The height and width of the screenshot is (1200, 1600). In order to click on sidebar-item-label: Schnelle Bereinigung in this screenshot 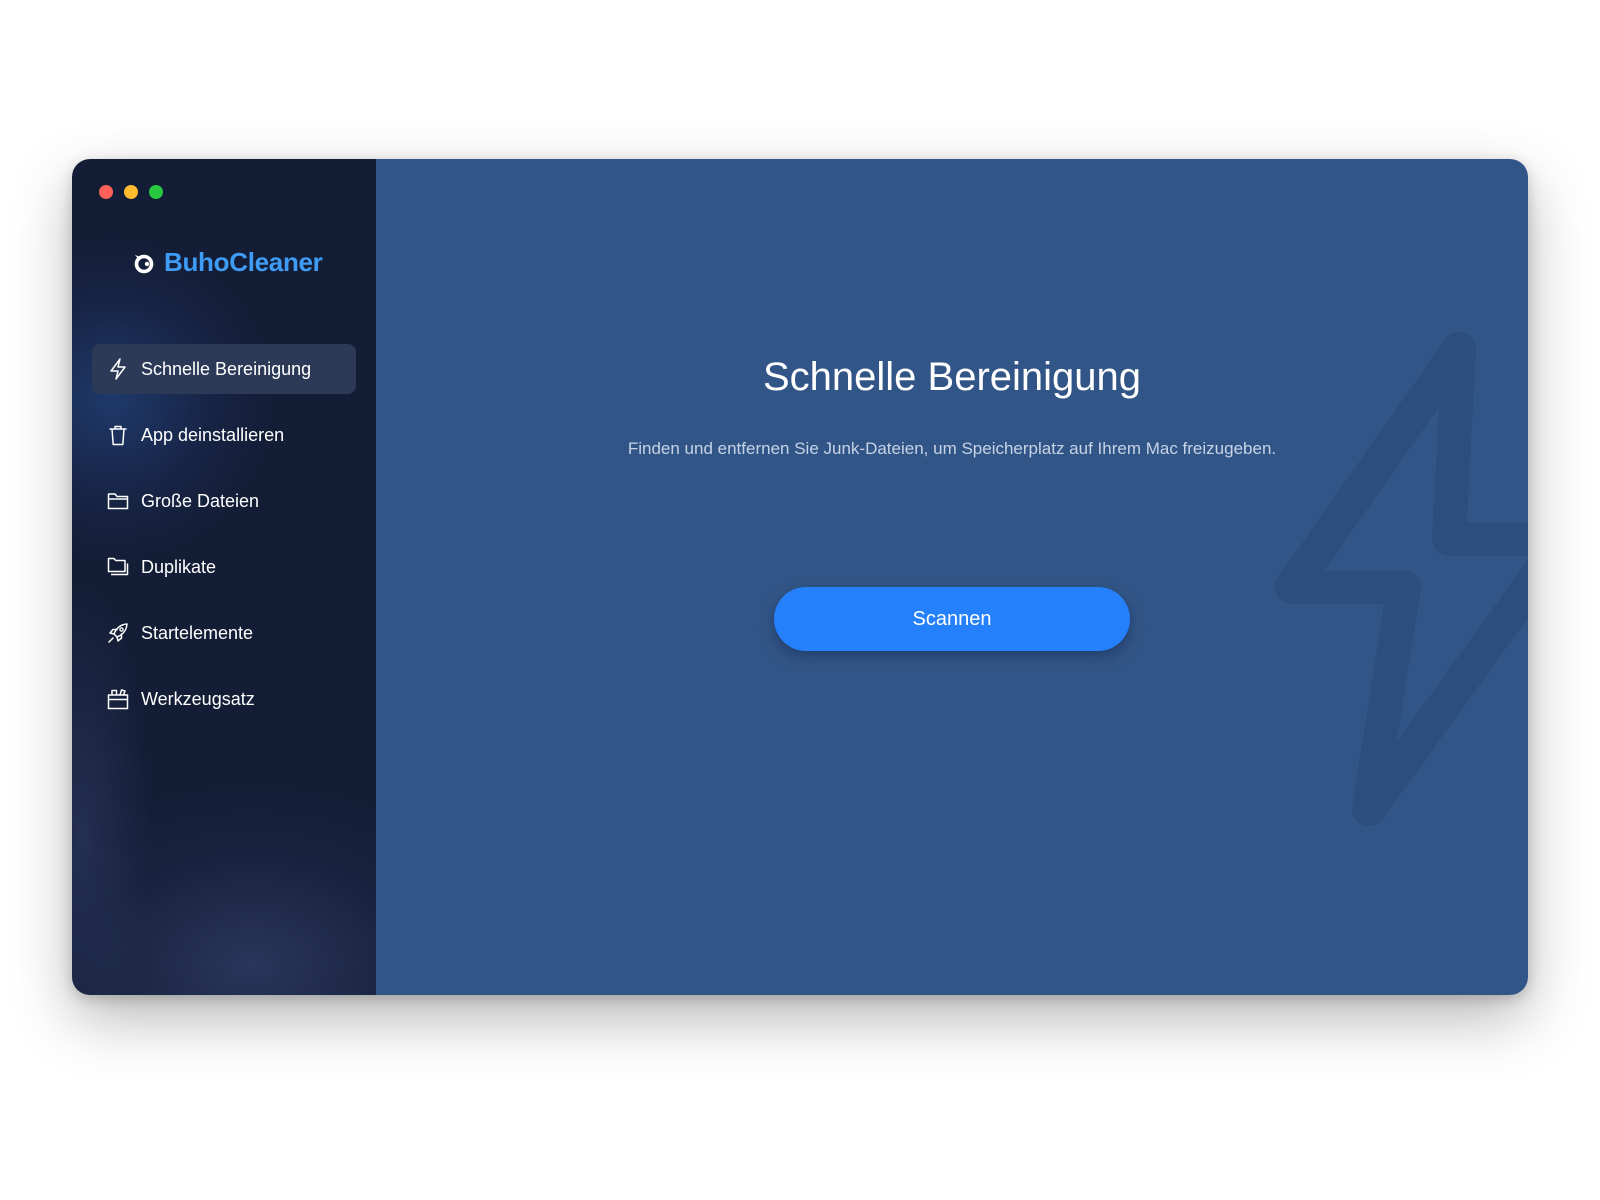, I will do `click(226, 368)`.